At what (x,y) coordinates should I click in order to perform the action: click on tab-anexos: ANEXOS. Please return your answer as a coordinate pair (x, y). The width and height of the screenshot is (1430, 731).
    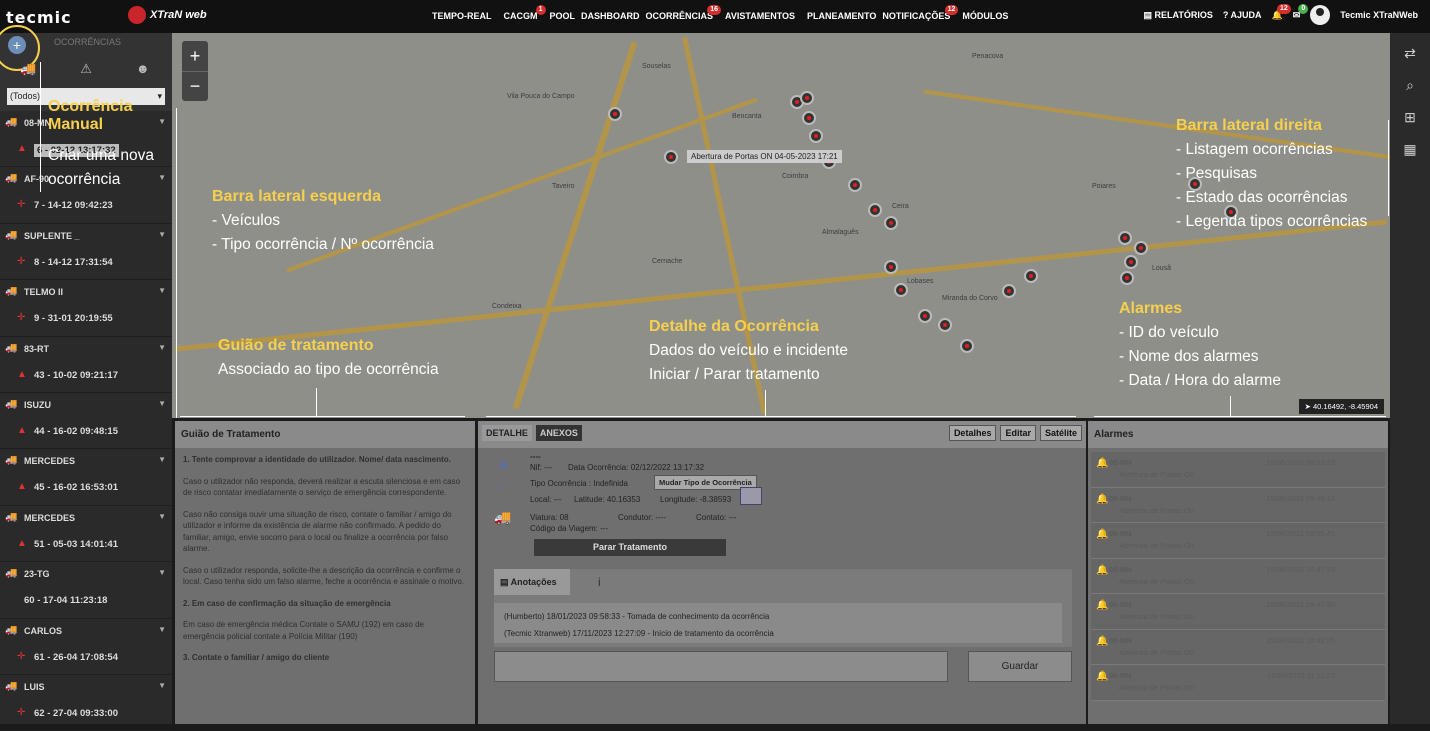
    Looking at the image, I should click on (558, 433).